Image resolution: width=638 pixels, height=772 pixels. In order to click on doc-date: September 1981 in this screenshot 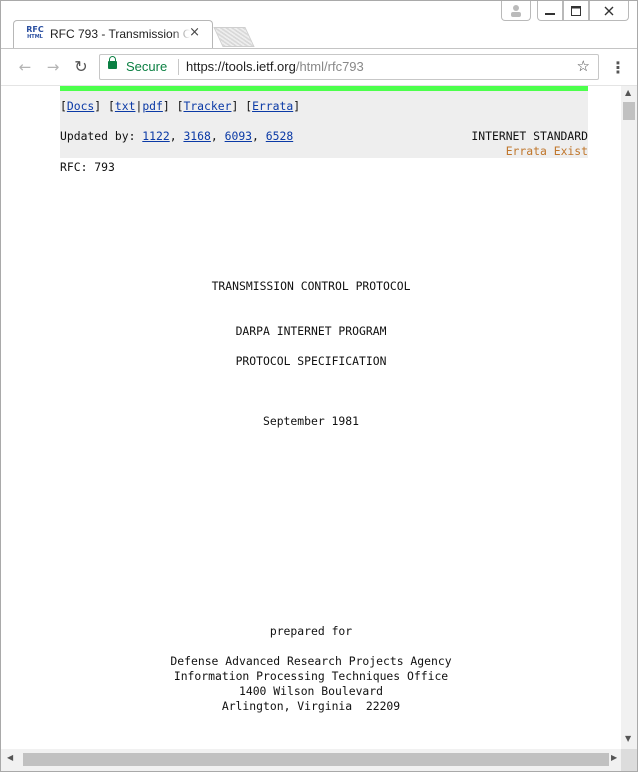, I will do `click(310, 421)`.